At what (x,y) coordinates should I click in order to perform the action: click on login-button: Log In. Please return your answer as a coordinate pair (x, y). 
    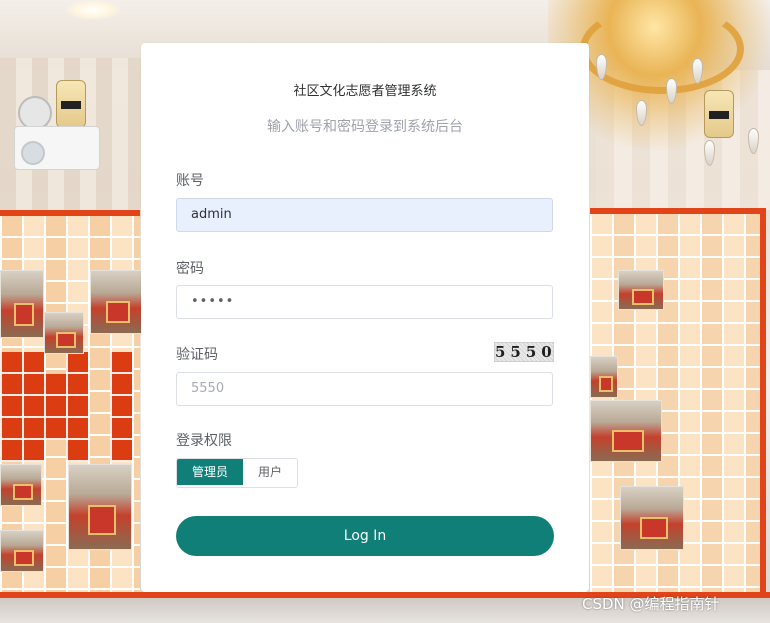
    Looking at the image, I should click on (365, 536).